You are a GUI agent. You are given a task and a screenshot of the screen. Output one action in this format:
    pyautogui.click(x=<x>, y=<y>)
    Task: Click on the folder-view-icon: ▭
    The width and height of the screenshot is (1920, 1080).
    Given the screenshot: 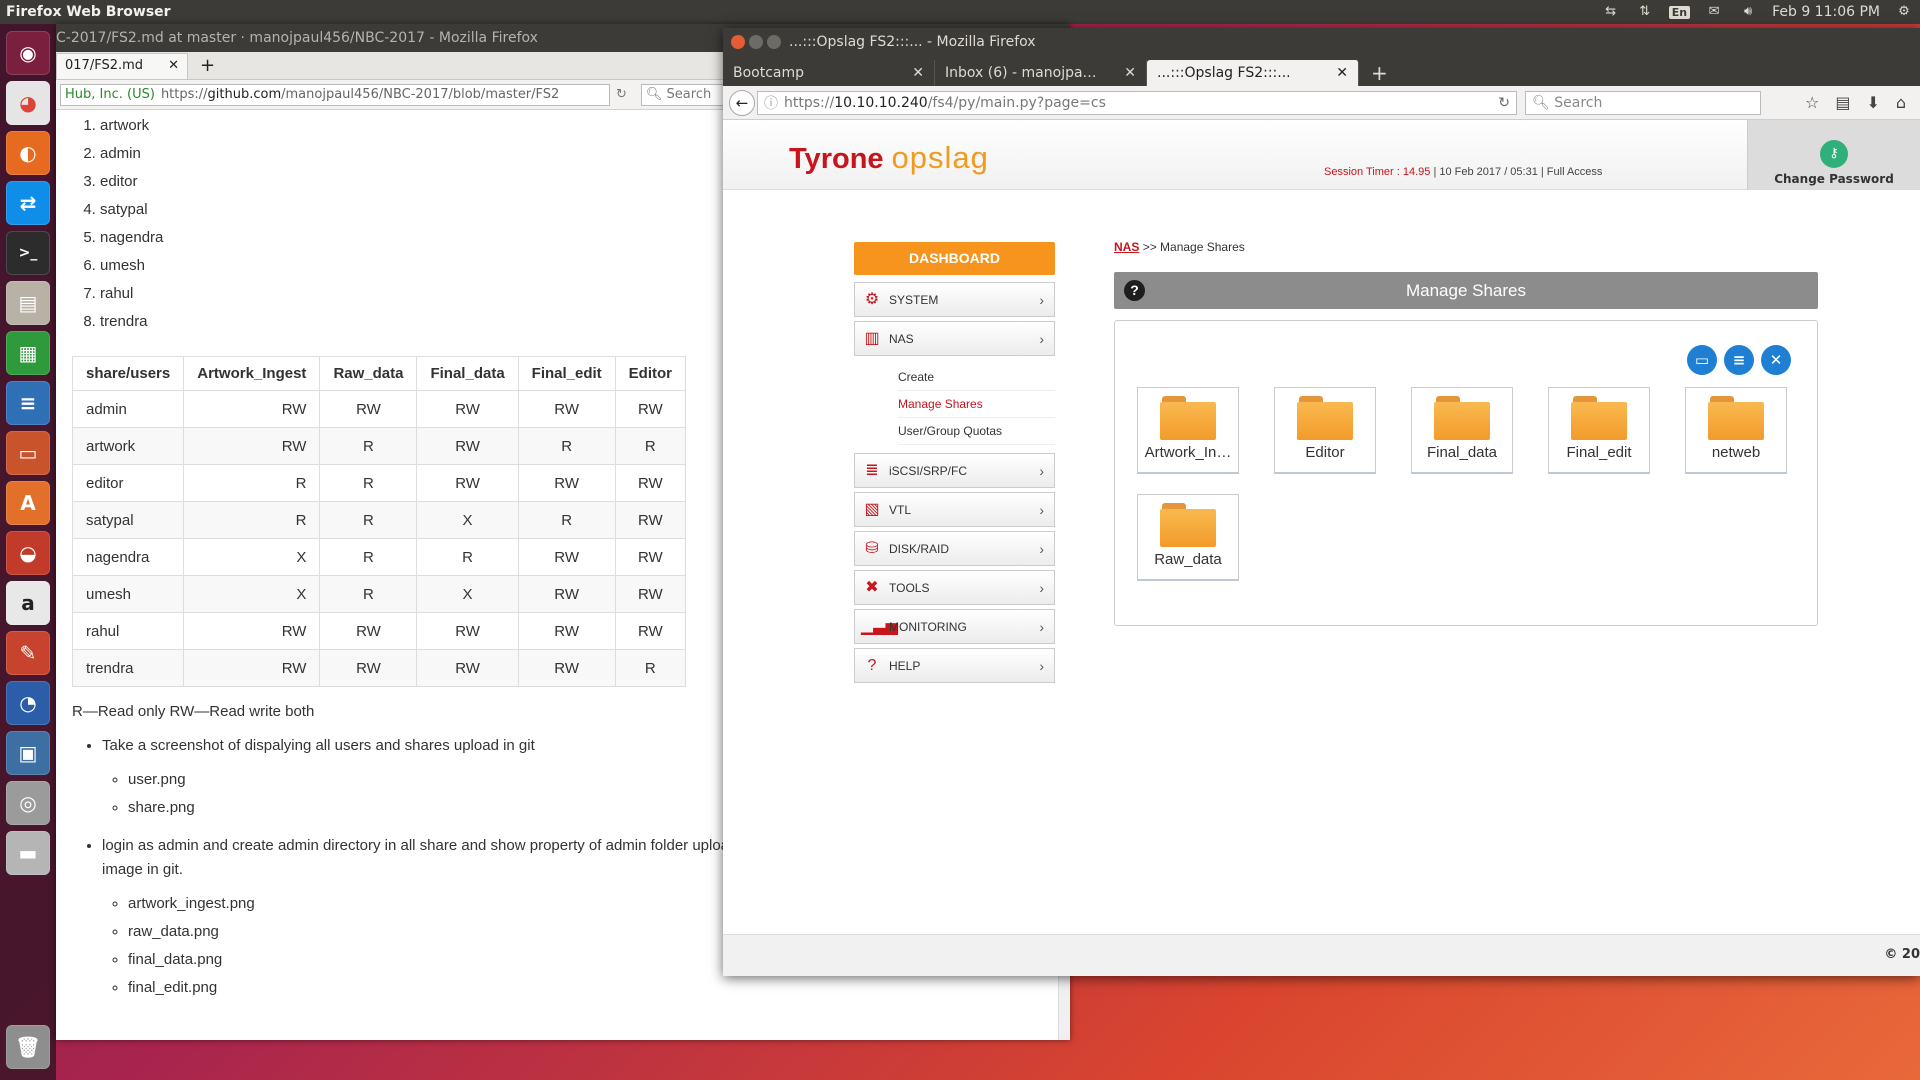 What is the action you would take?
    pyautogui.click(x=1702, y=360)
    